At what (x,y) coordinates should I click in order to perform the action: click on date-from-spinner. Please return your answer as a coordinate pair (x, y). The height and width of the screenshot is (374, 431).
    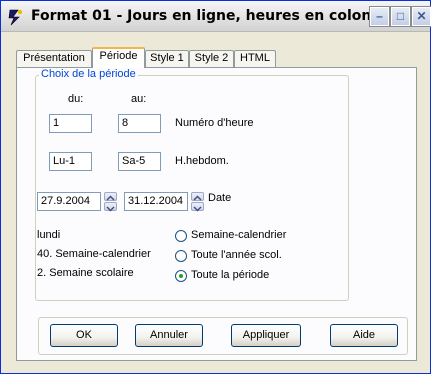
    Looking at the image, I should click on (110, 202).